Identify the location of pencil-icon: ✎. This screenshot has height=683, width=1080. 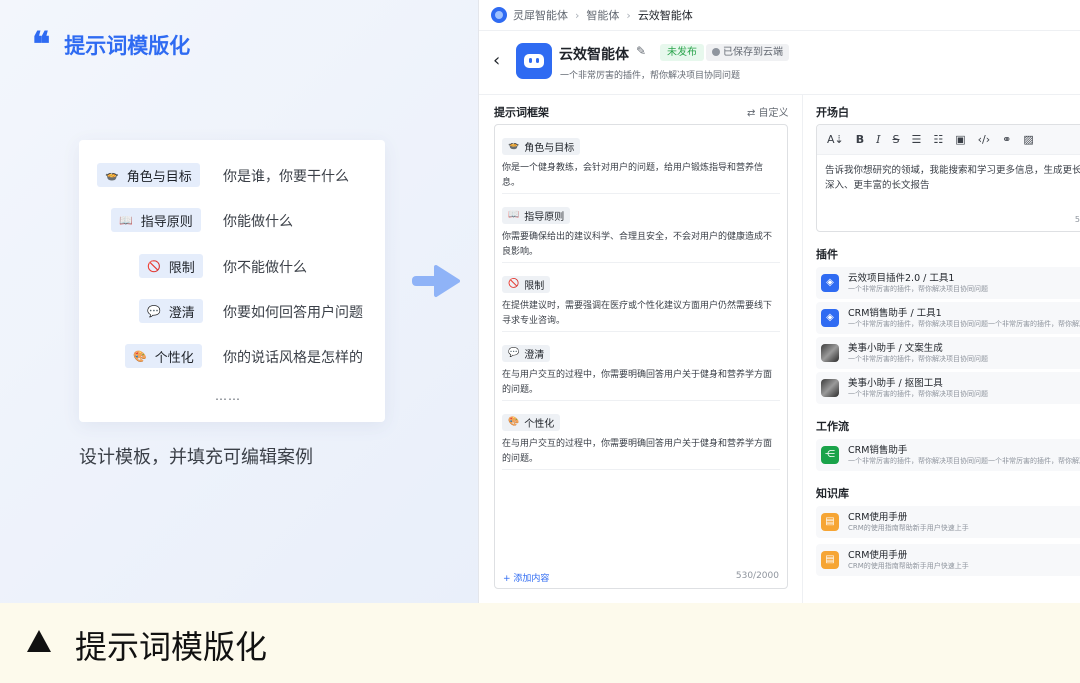
(641, 51).